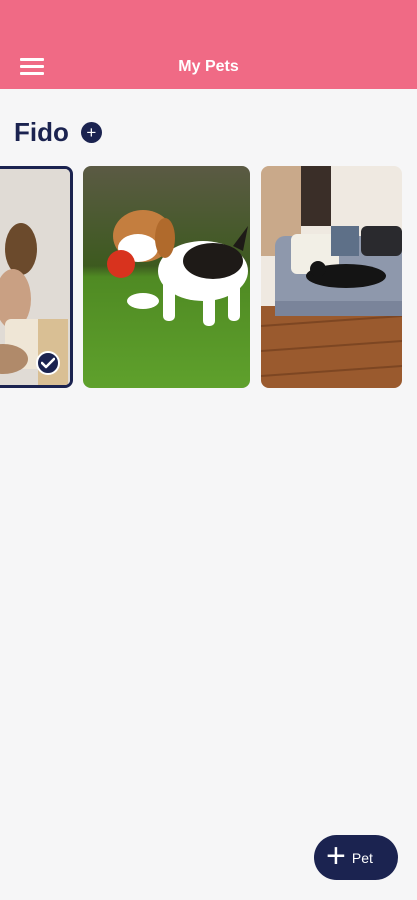  I want to click on photo-card-couch, so click(331, 277).